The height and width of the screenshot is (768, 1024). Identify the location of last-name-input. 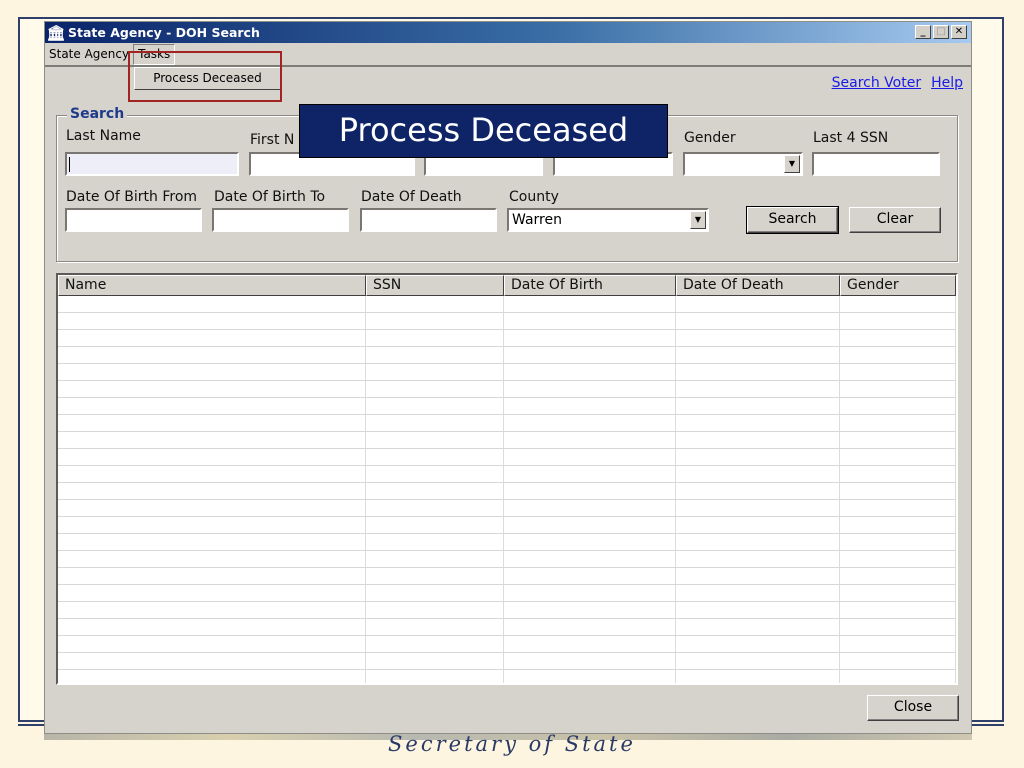
(152, 164).